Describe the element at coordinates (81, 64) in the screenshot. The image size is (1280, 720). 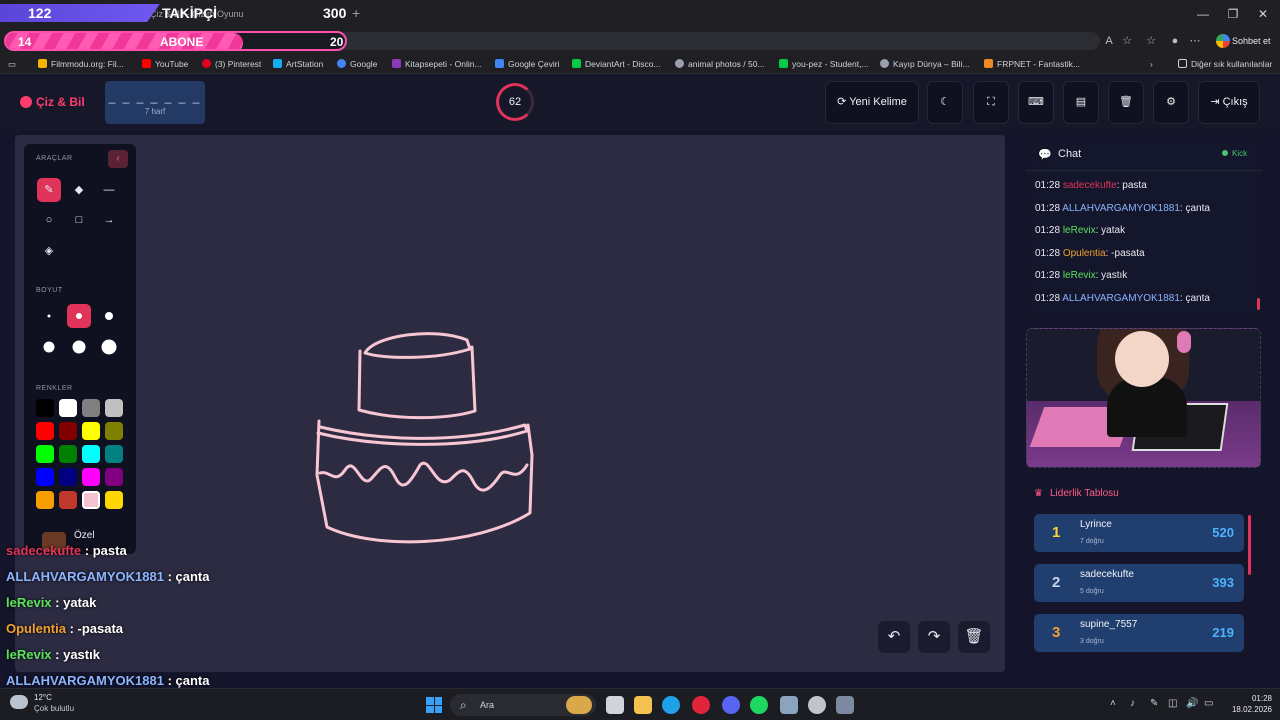
I see `bookmark-item: Filmmodu.org` at that location.